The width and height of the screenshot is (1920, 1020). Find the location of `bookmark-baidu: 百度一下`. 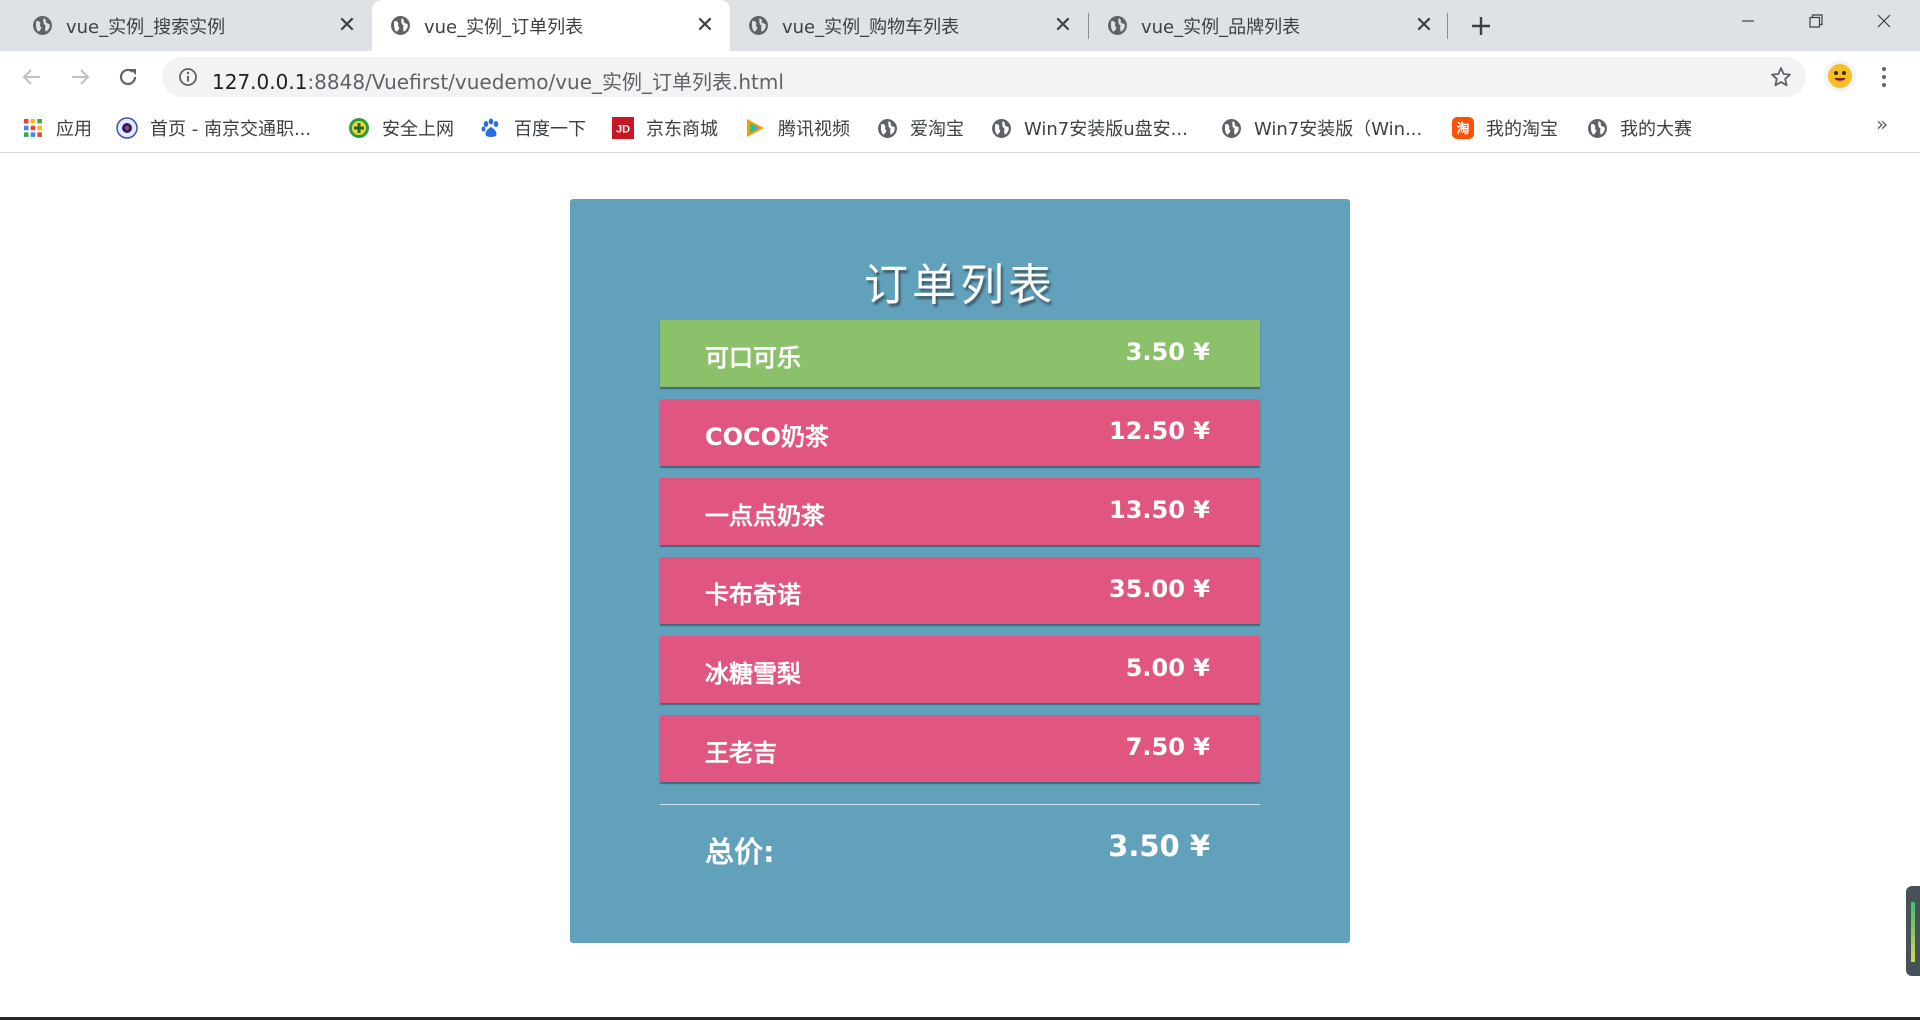

bookmark-baidu: 百度一下 is located at coordinates (533, 128).